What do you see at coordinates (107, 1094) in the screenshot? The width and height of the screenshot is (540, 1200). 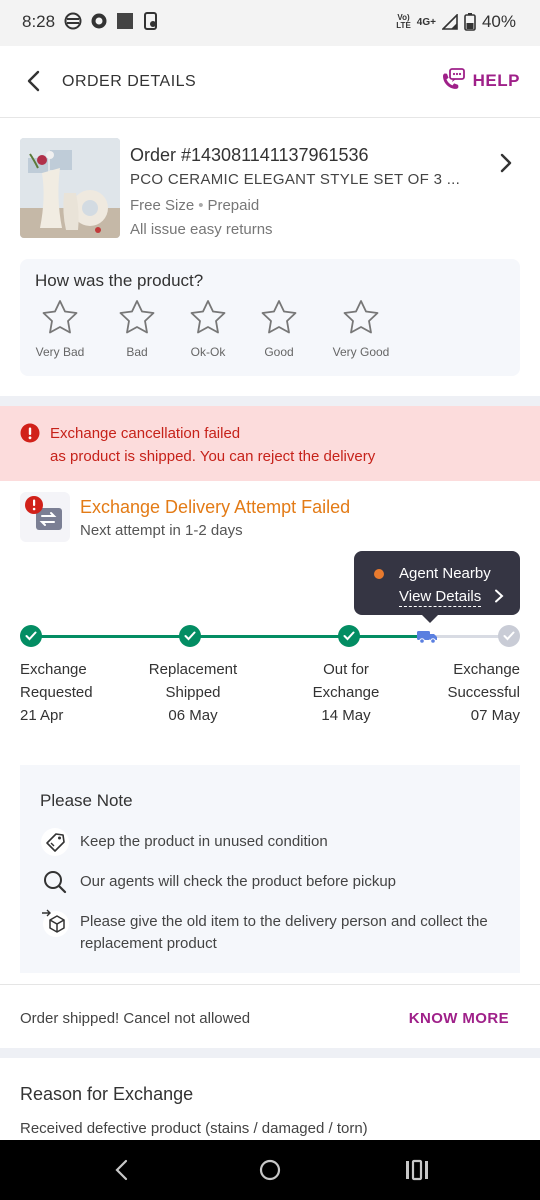 I see `reason-title: Reason for Exchange` at bounding box center [107, 1094].